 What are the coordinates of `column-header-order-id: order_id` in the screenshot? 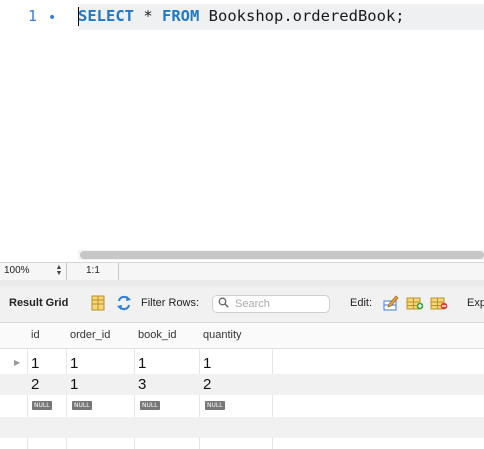 It's located at (90, 335).